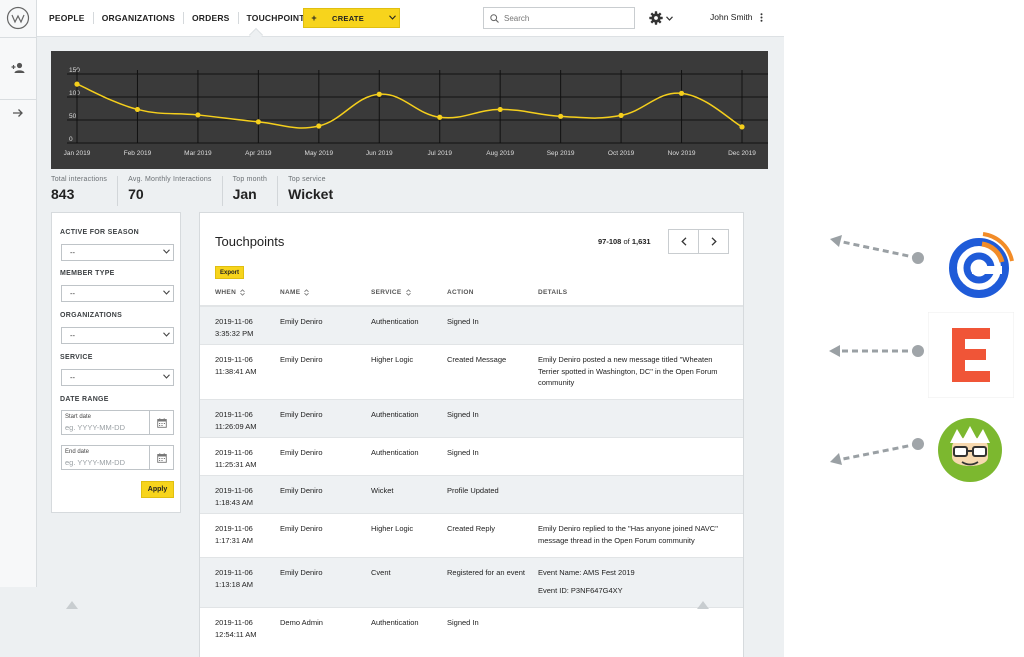  What do you see at coordinates (71, 18) in the screenshot?
I see `nav-people: PEOPLE` at bounding box center [71, 18].